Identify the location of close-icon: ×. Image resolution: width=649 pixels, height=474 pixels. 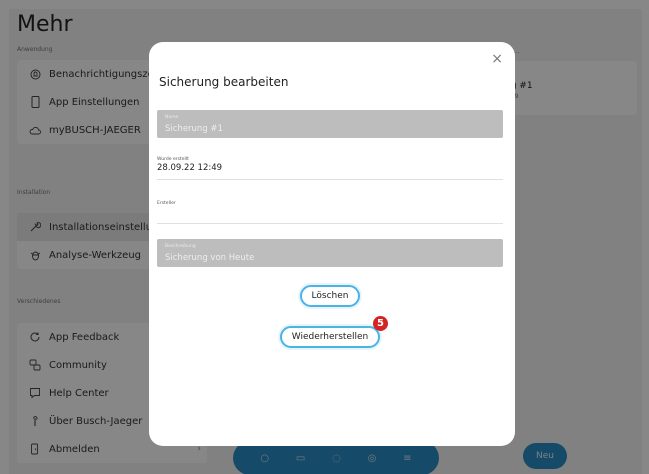
(497, 59).